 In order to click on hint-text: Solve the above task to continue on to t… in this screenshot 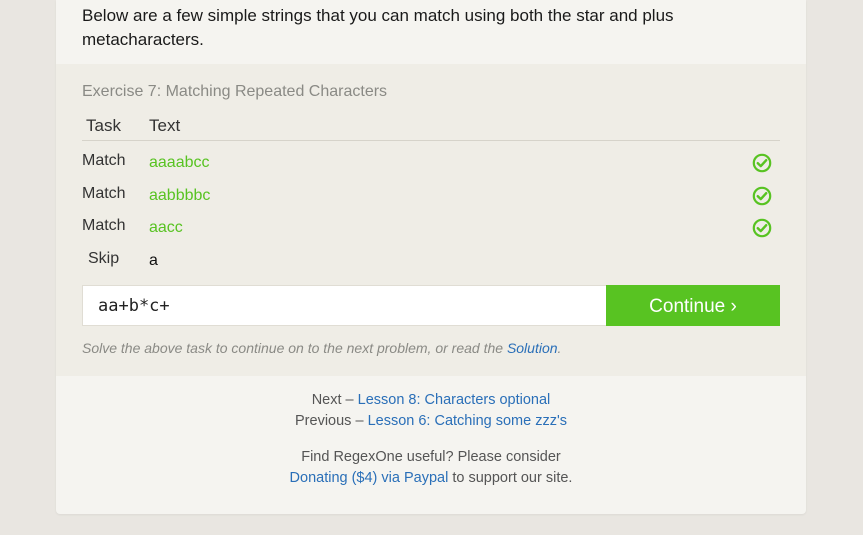, I will do `click(321, 348)`.